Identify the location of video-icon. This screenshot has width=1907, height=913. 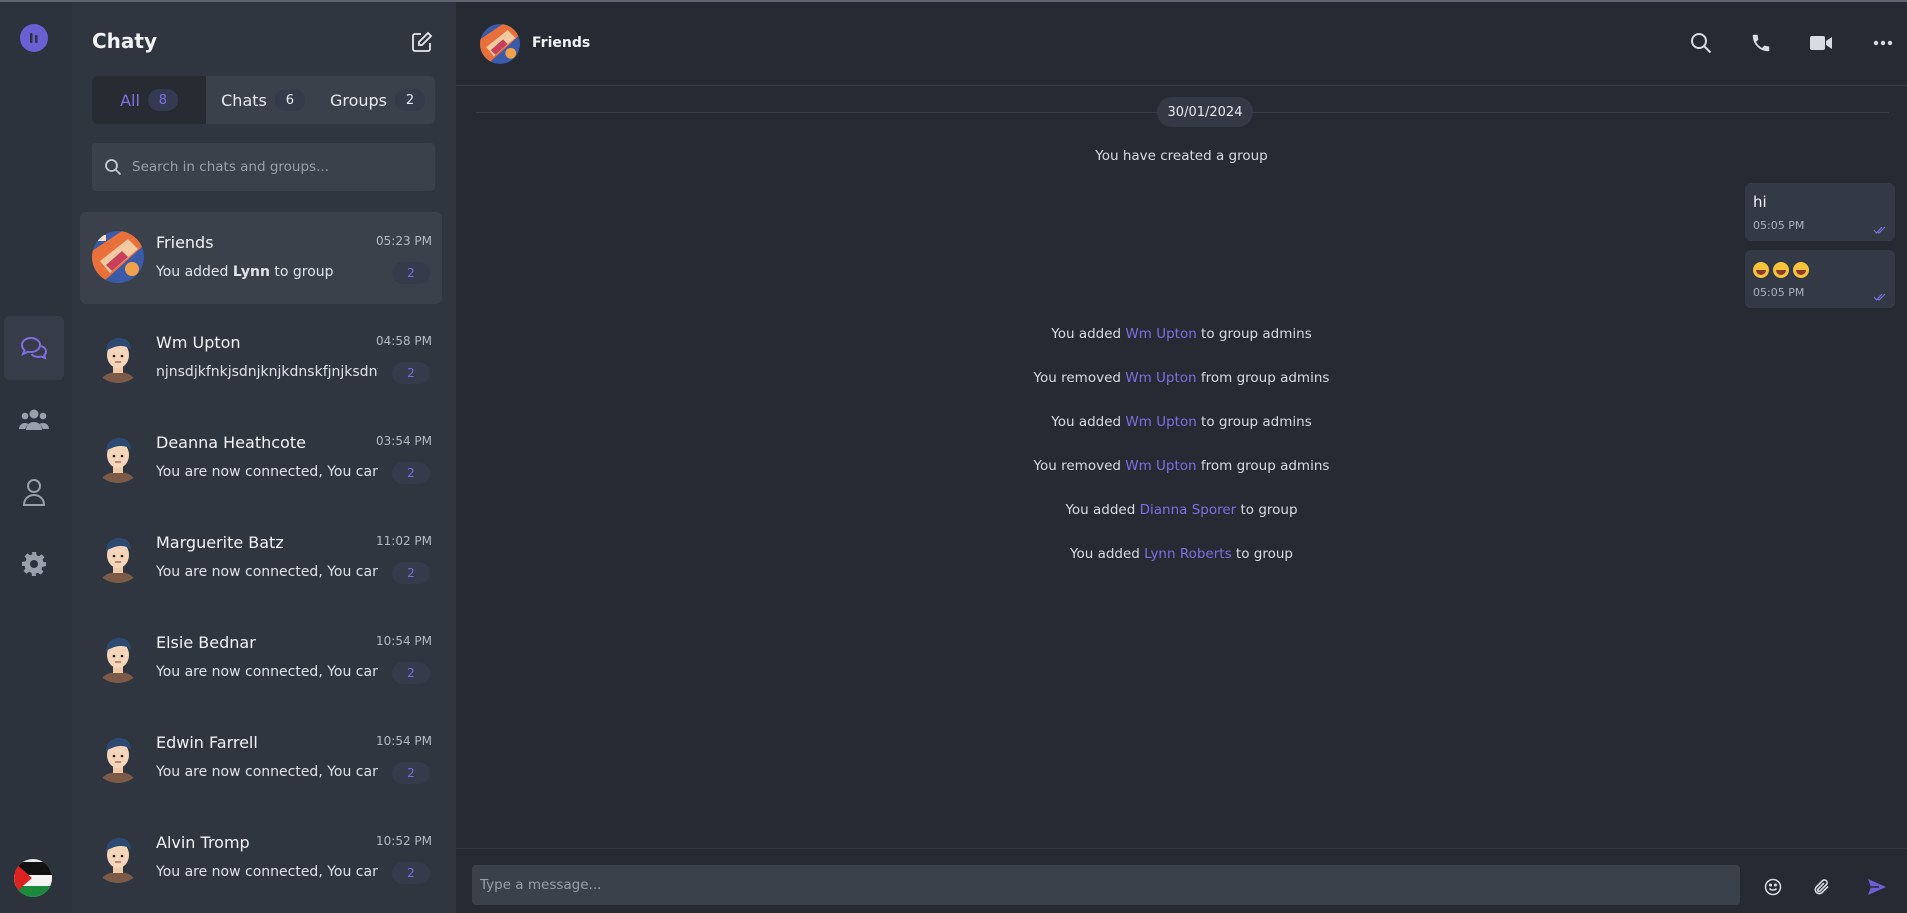
(1821, 43).